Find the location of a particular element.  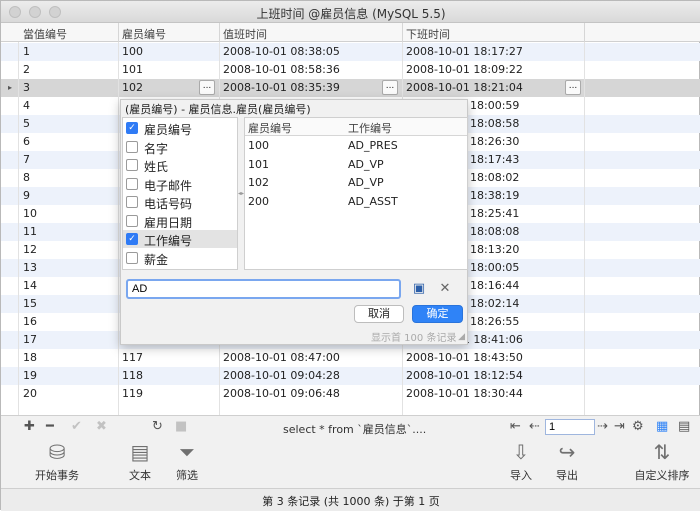

table-cell: 2008-10-01 18:21:04 is located at coordinates (464, 87).